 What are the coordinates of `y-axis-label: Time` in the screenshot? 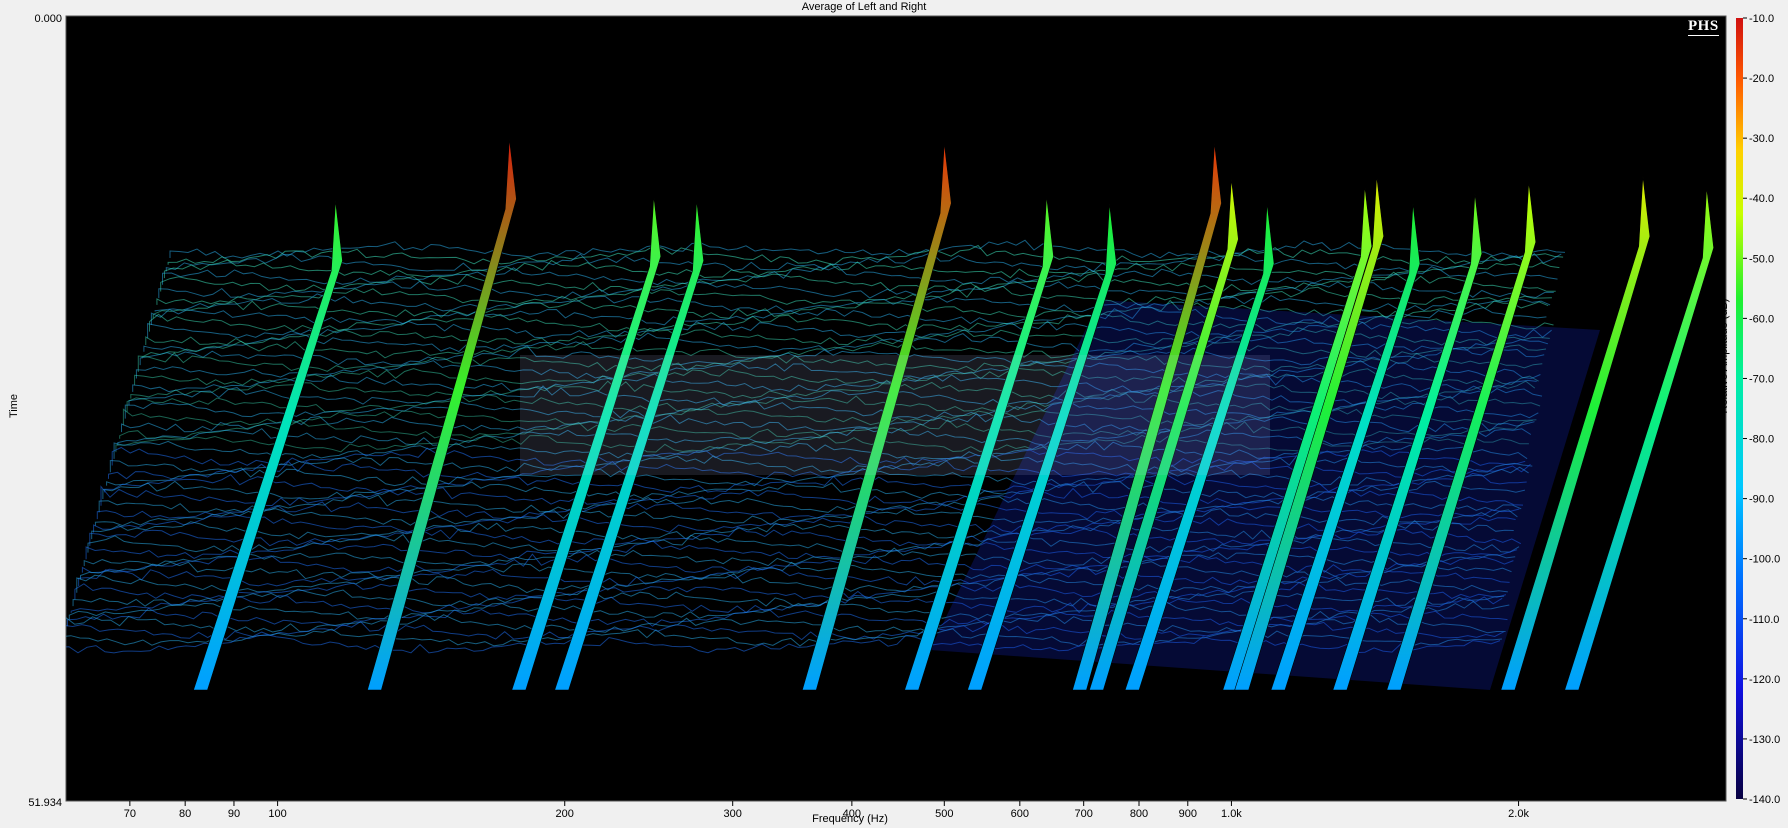 It's located at (14, 406).